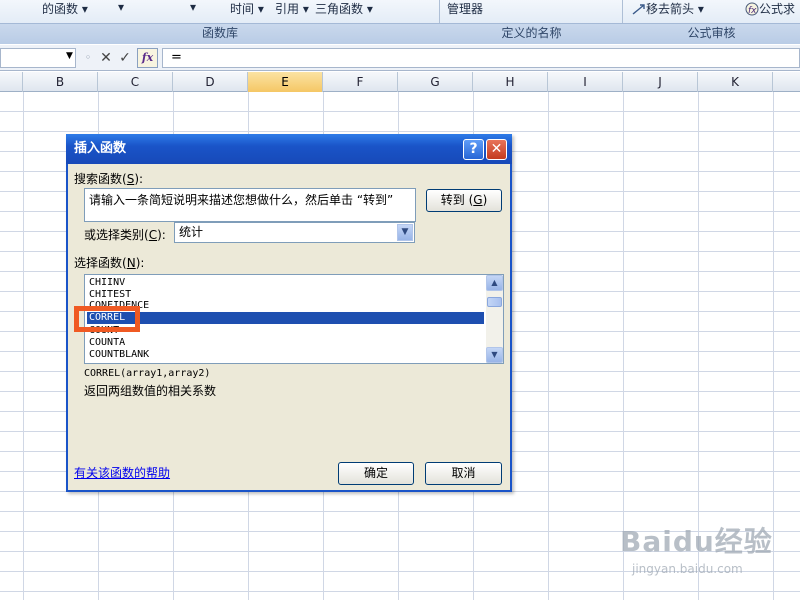 This screenshot has width=800, height=600. I want to click on category-label: 或选择类别(C):, so click(125, 235).